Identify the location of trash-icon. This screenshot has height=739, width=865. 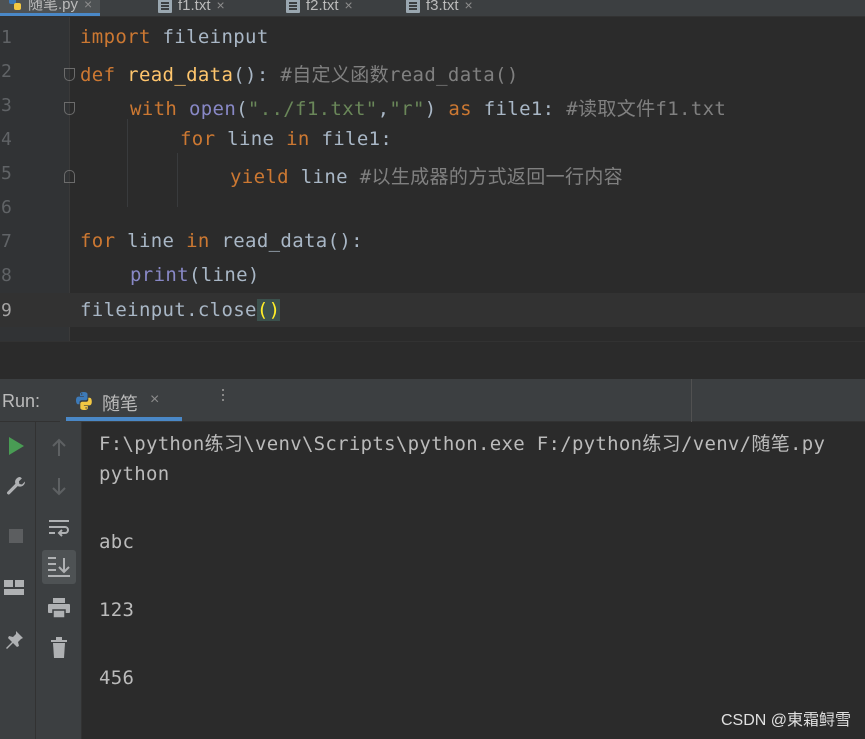
(59, 648).